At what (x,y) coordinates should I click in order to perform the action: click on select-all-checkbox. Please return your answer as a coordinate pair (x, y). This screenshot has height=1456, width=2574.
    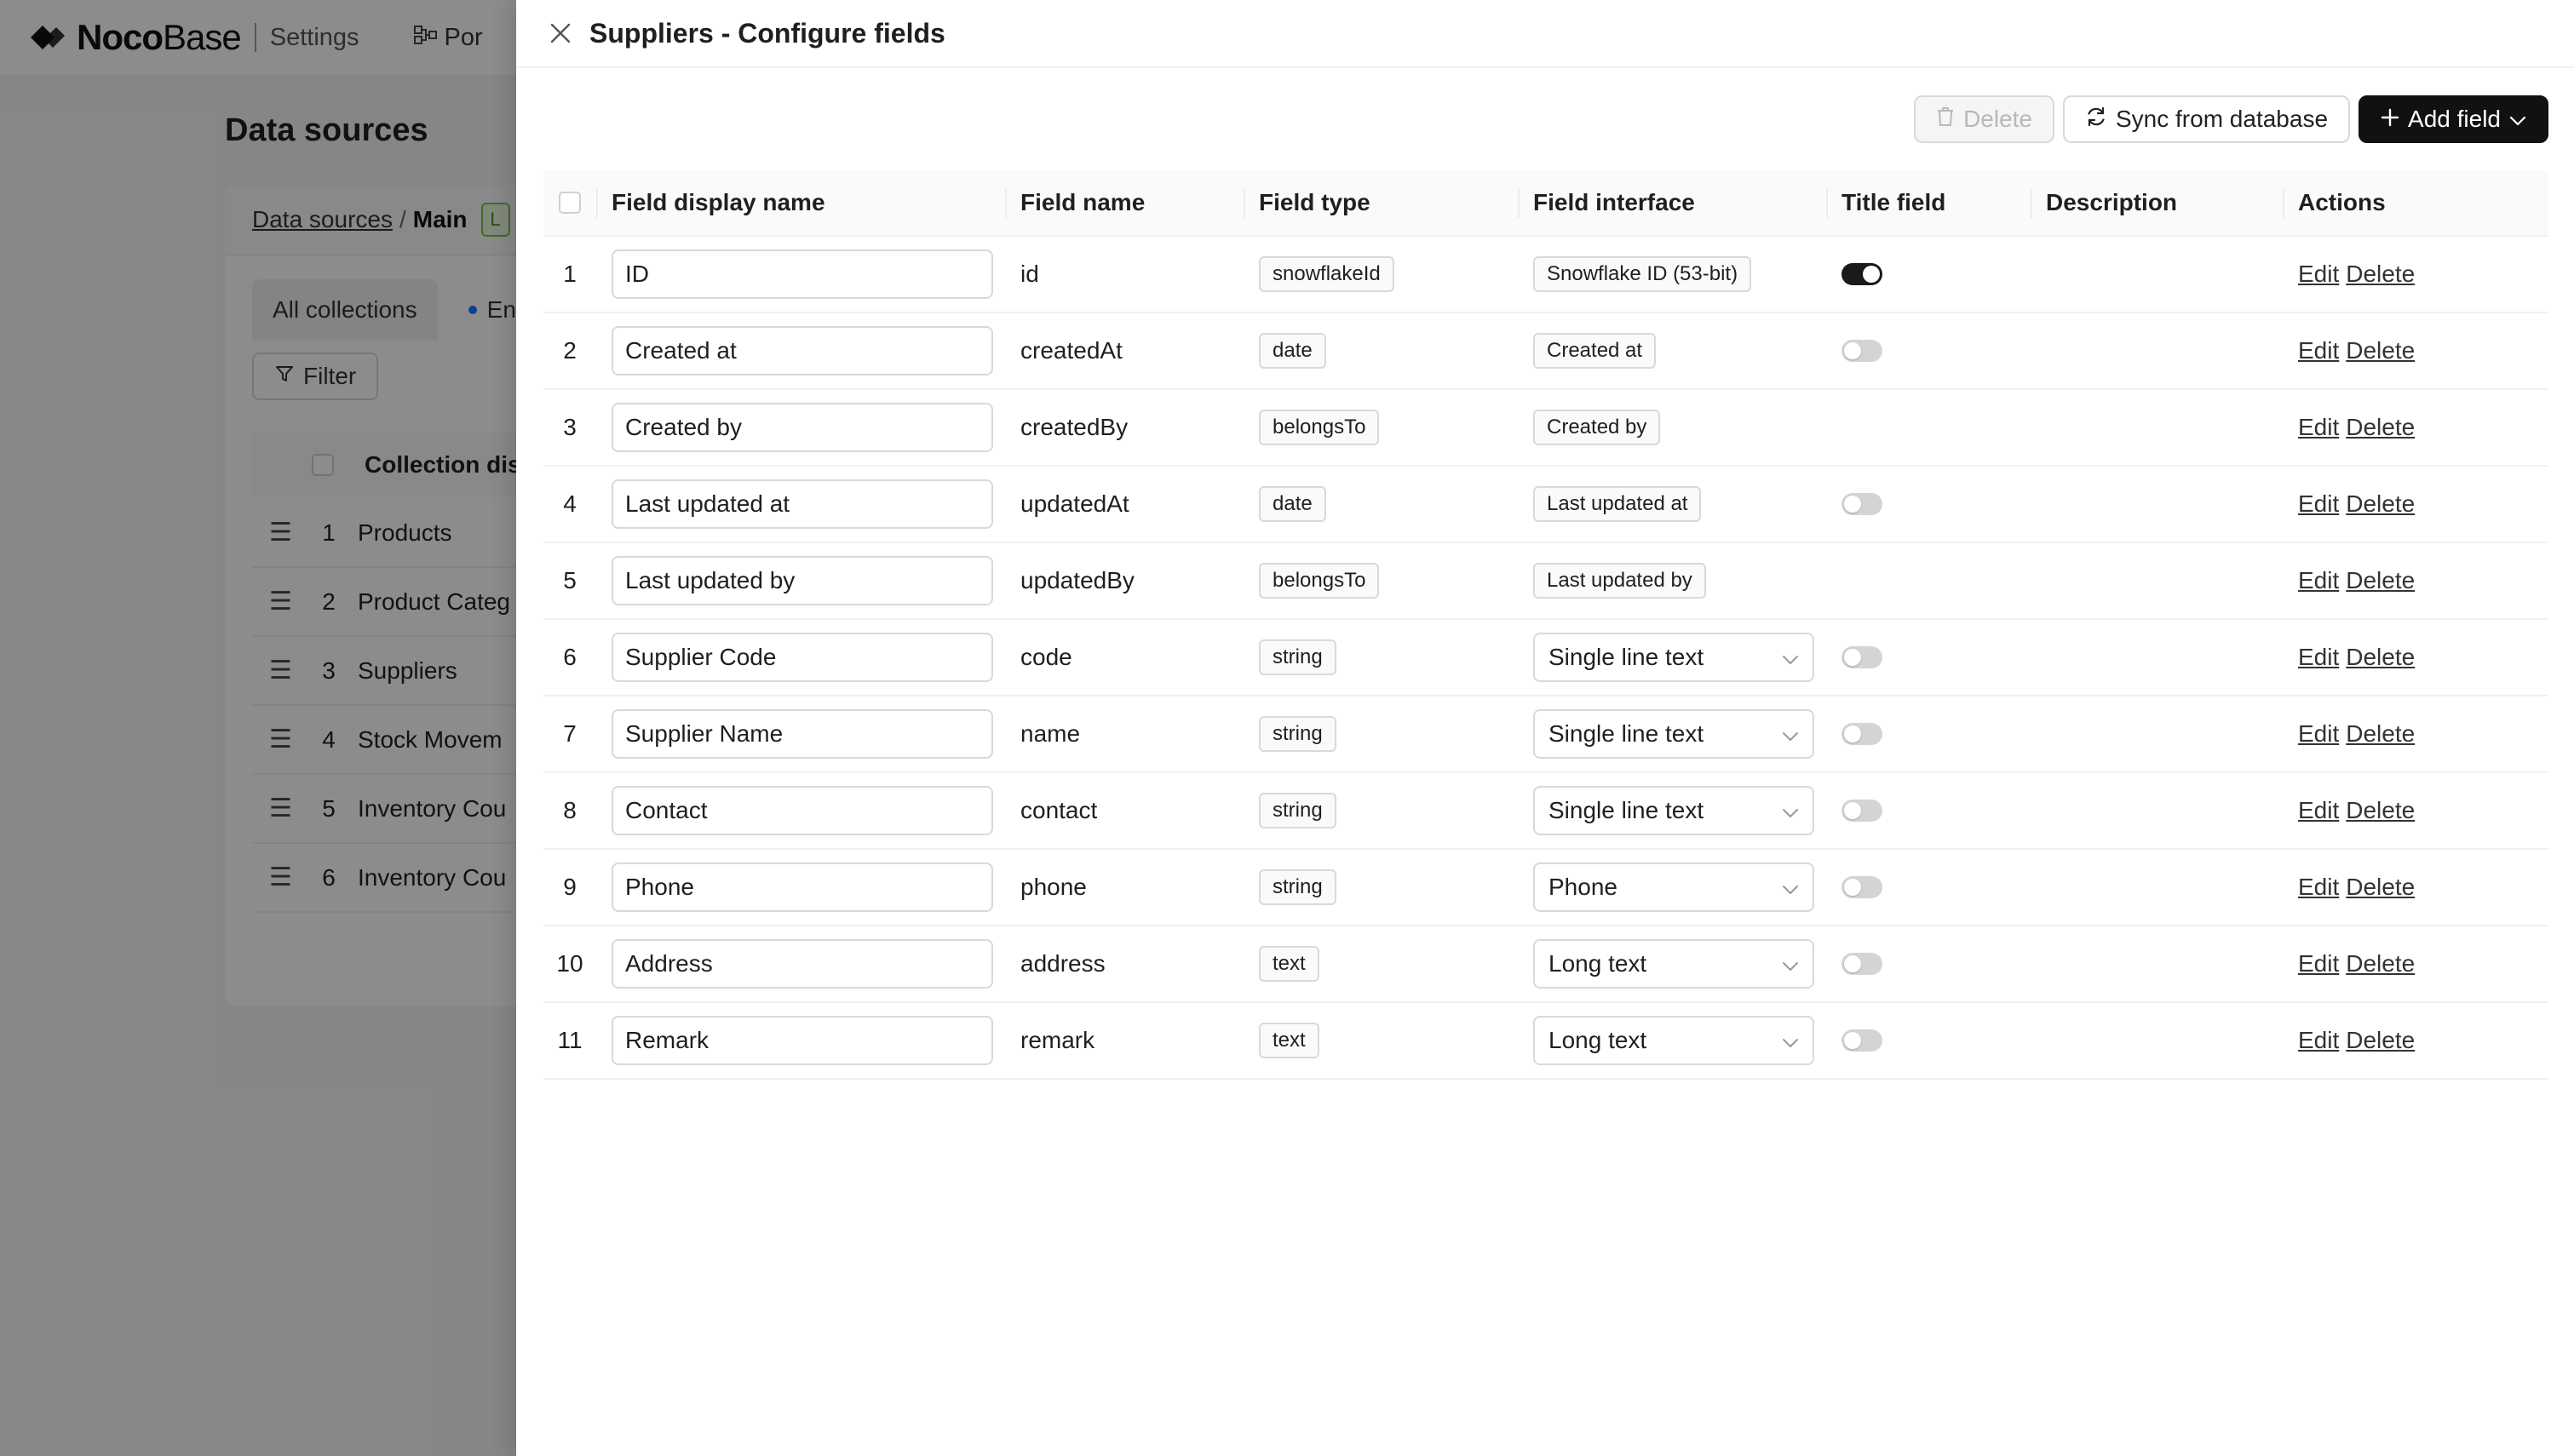
    Looking at the image, I should click on (570, 203).